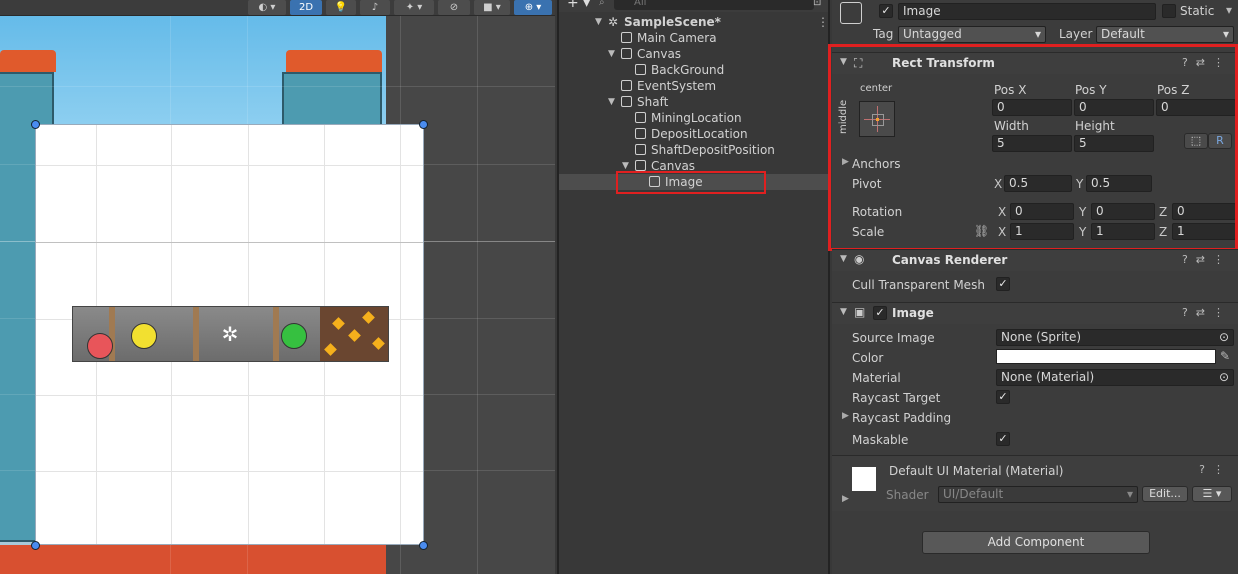  I want to click on hierarchy-item-main-camera: Main Camera, so click(694, 38).